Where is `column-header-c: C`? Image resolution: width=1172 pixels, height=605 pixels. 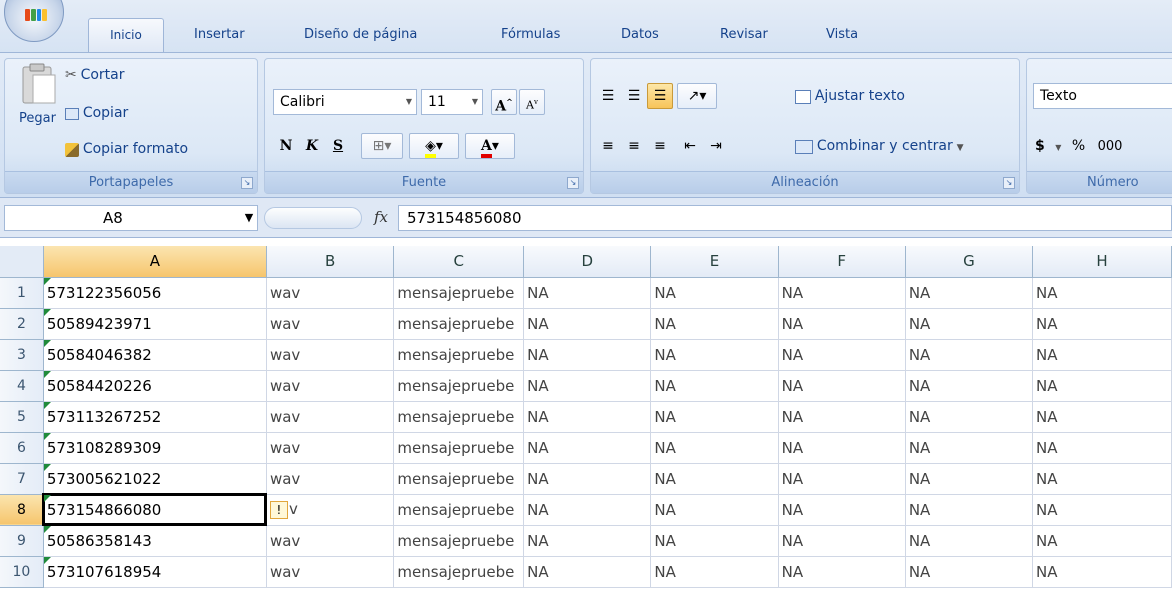
column-header-c: C is located at coordinates (459, 262).